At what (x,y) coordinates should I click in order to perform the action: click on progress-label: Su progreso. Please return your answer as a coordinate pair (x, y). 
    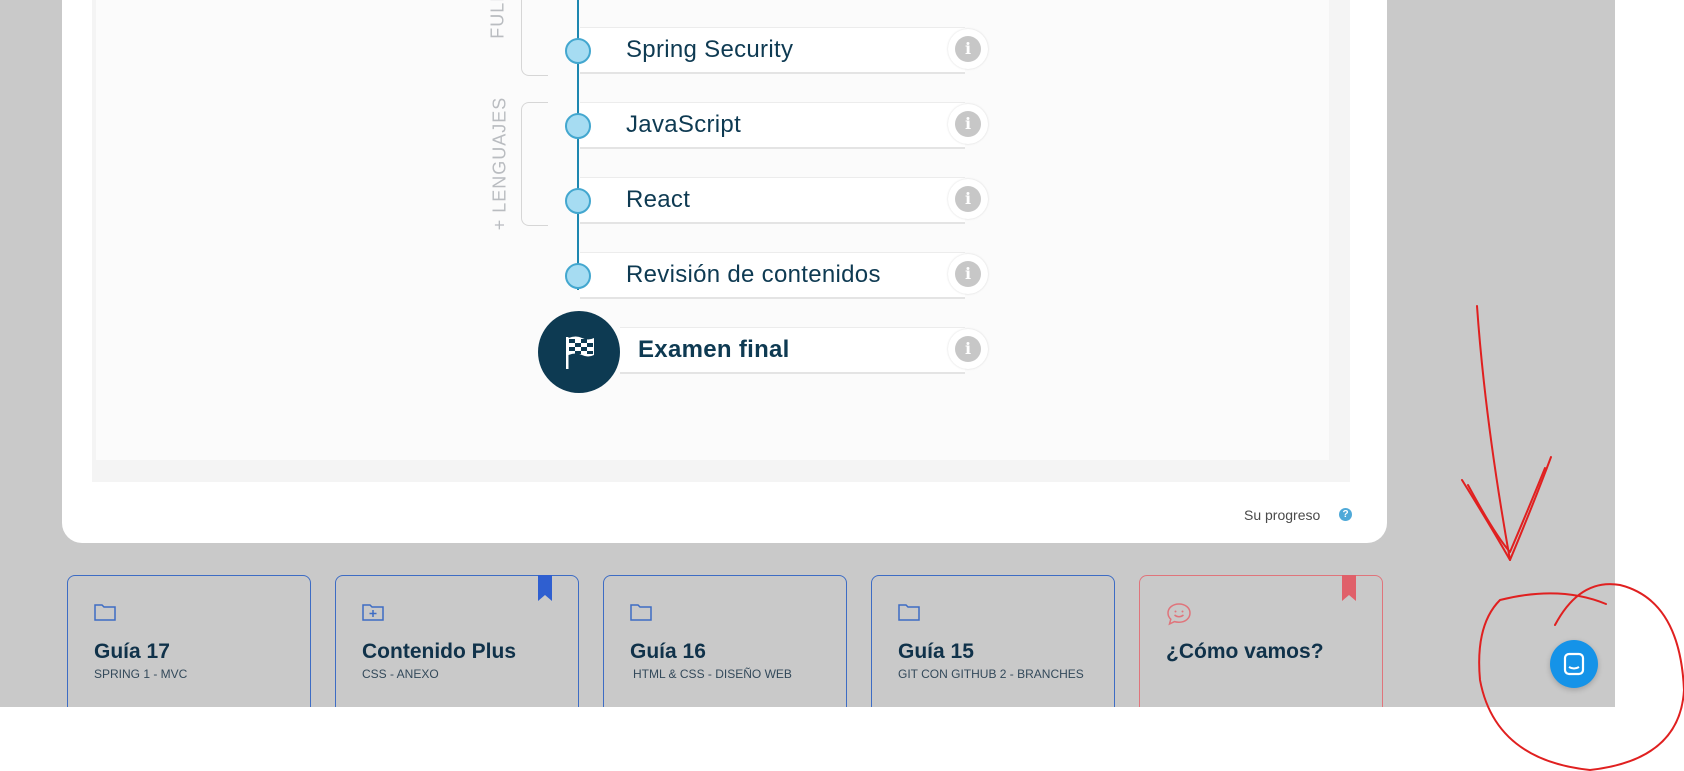
    Looking at the image, I should click on (1282, 515).